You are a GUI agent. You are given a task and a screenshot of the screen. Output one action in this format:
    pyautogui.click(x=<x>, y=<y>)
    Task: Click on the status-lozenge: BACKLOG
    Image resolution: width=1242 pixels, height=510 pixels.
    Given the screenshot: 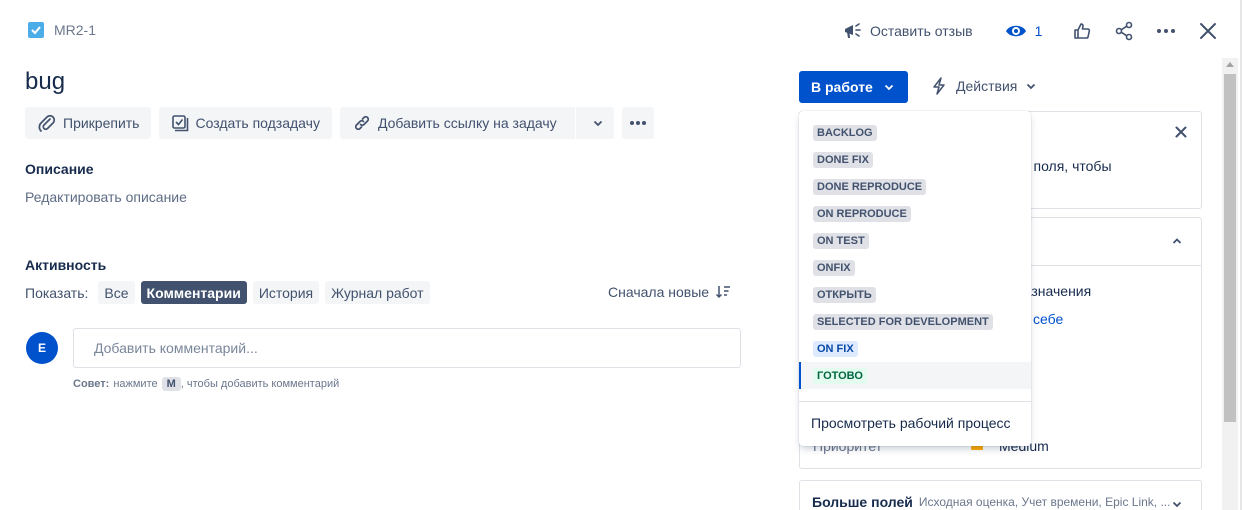 What is the action you would take?
    pyautogui.click(x=845, y=132)
    